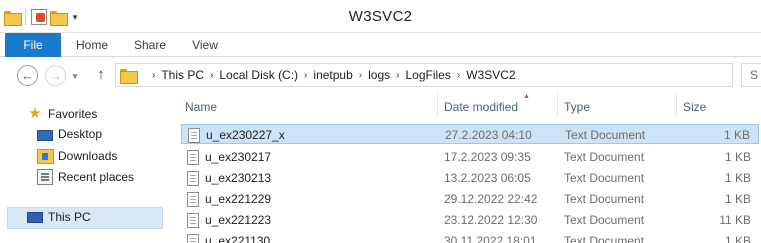  I want to click on file-name: u_ex230213, so click(238, 178).